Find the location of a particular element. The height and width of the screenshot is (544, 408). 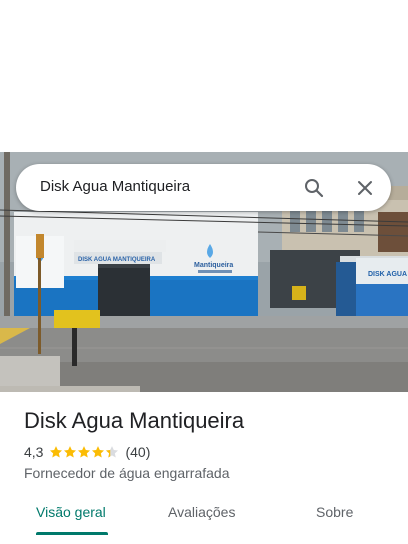

search-bar: Disk Agua Mantiqueira is located at coordinates (203, 187).